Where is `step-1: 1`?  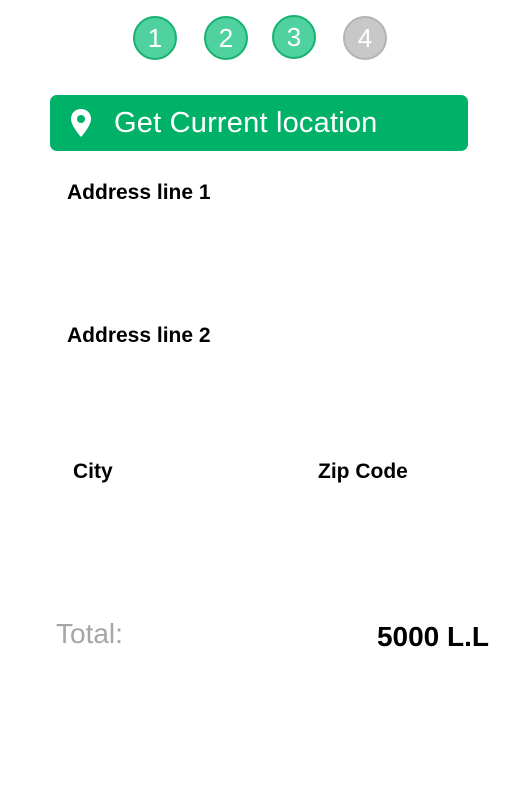
step-1: 1 is located at coordinates (155, 38).